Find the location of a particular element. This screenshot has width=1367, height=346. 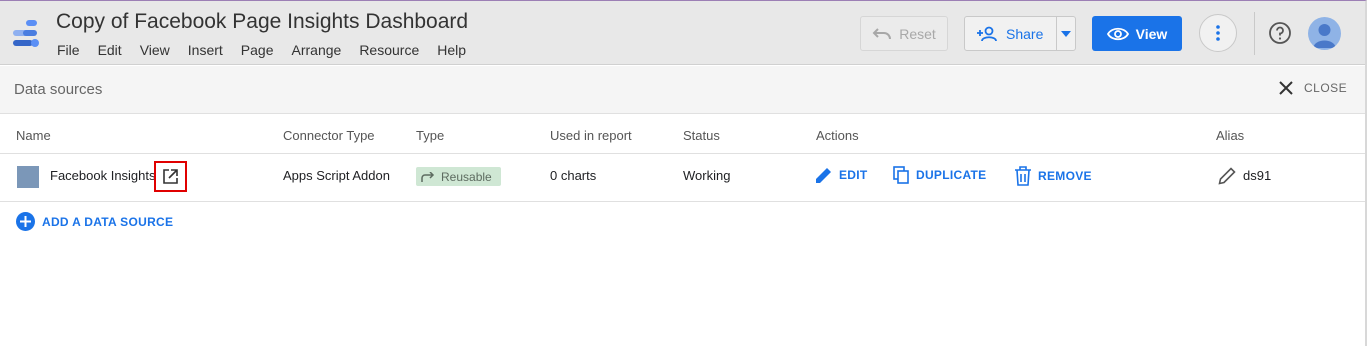

menu-insert: Insert is located at coordinates (205, 50).